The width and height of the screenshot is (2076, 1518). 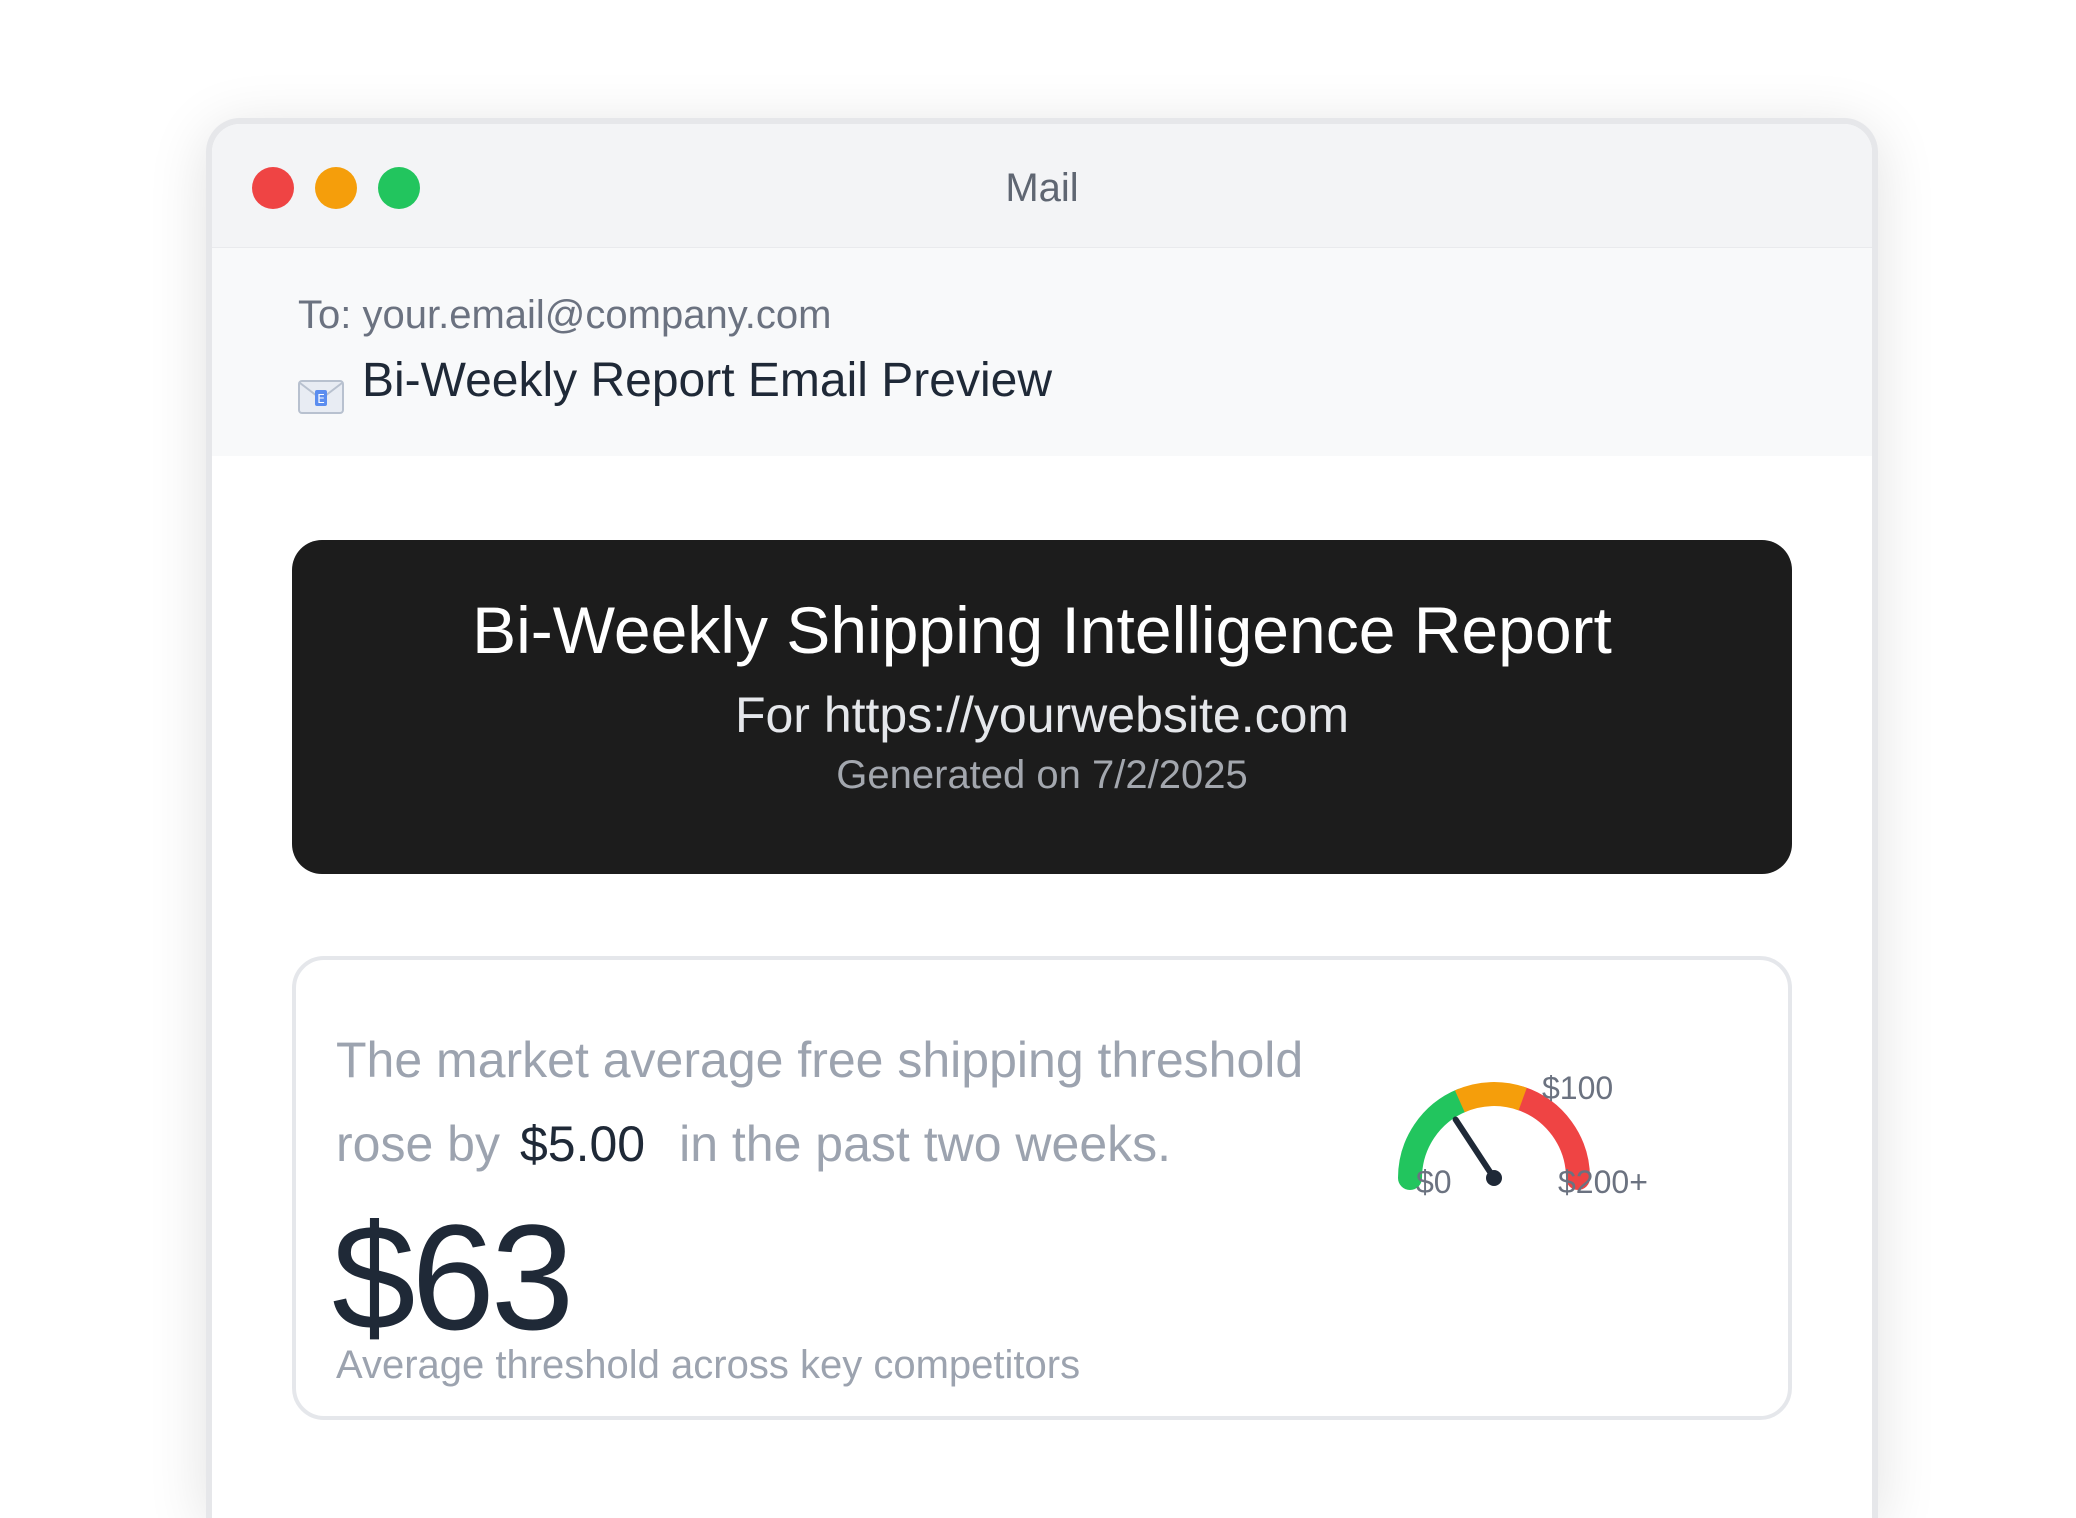 What do you see at coordinates (1042, 715) in the screenshot?
I see `report-site: For https://yourwebsite.com` at bounding box center [1042, 715].